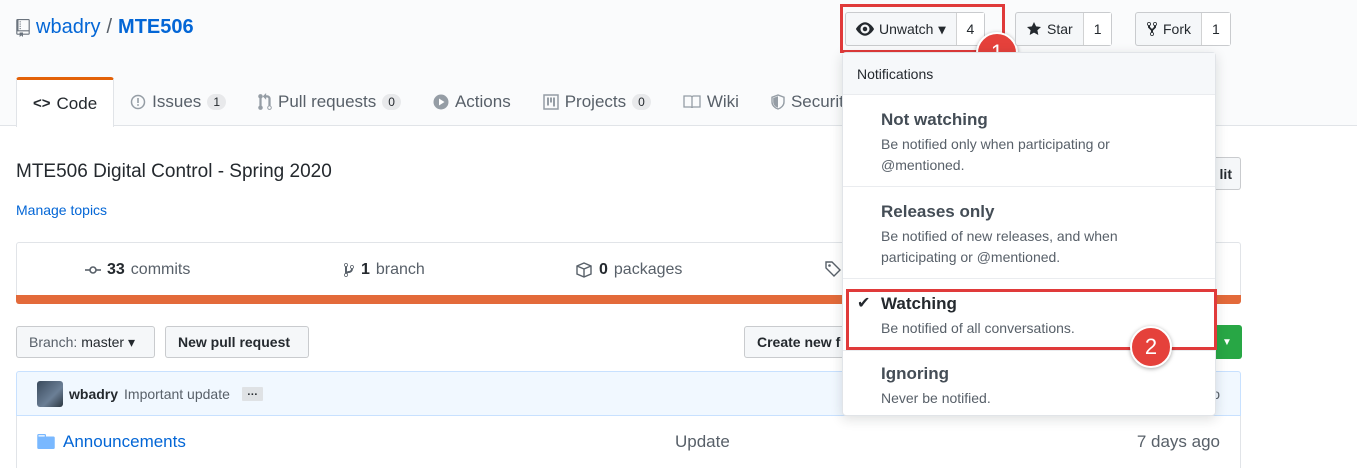 This screenshot has height=468, width=1357. Describe the element at coordinates (160, 269) in the screenshot. I see `commits-label: commits` at that location.